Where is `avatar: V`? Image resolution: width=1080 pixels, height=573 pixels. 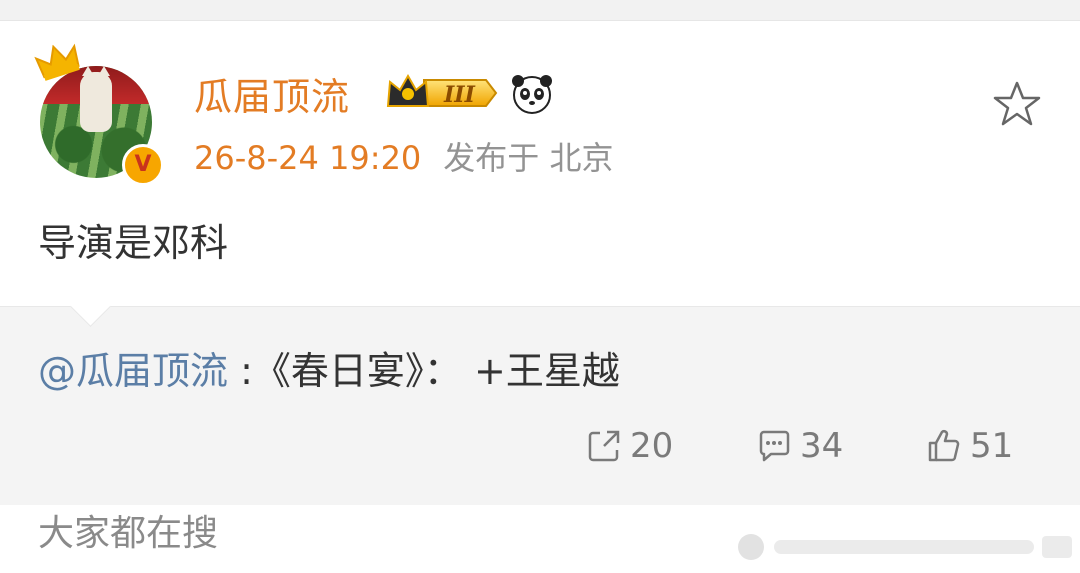 avatar: V is located at coordinates (100, 114).